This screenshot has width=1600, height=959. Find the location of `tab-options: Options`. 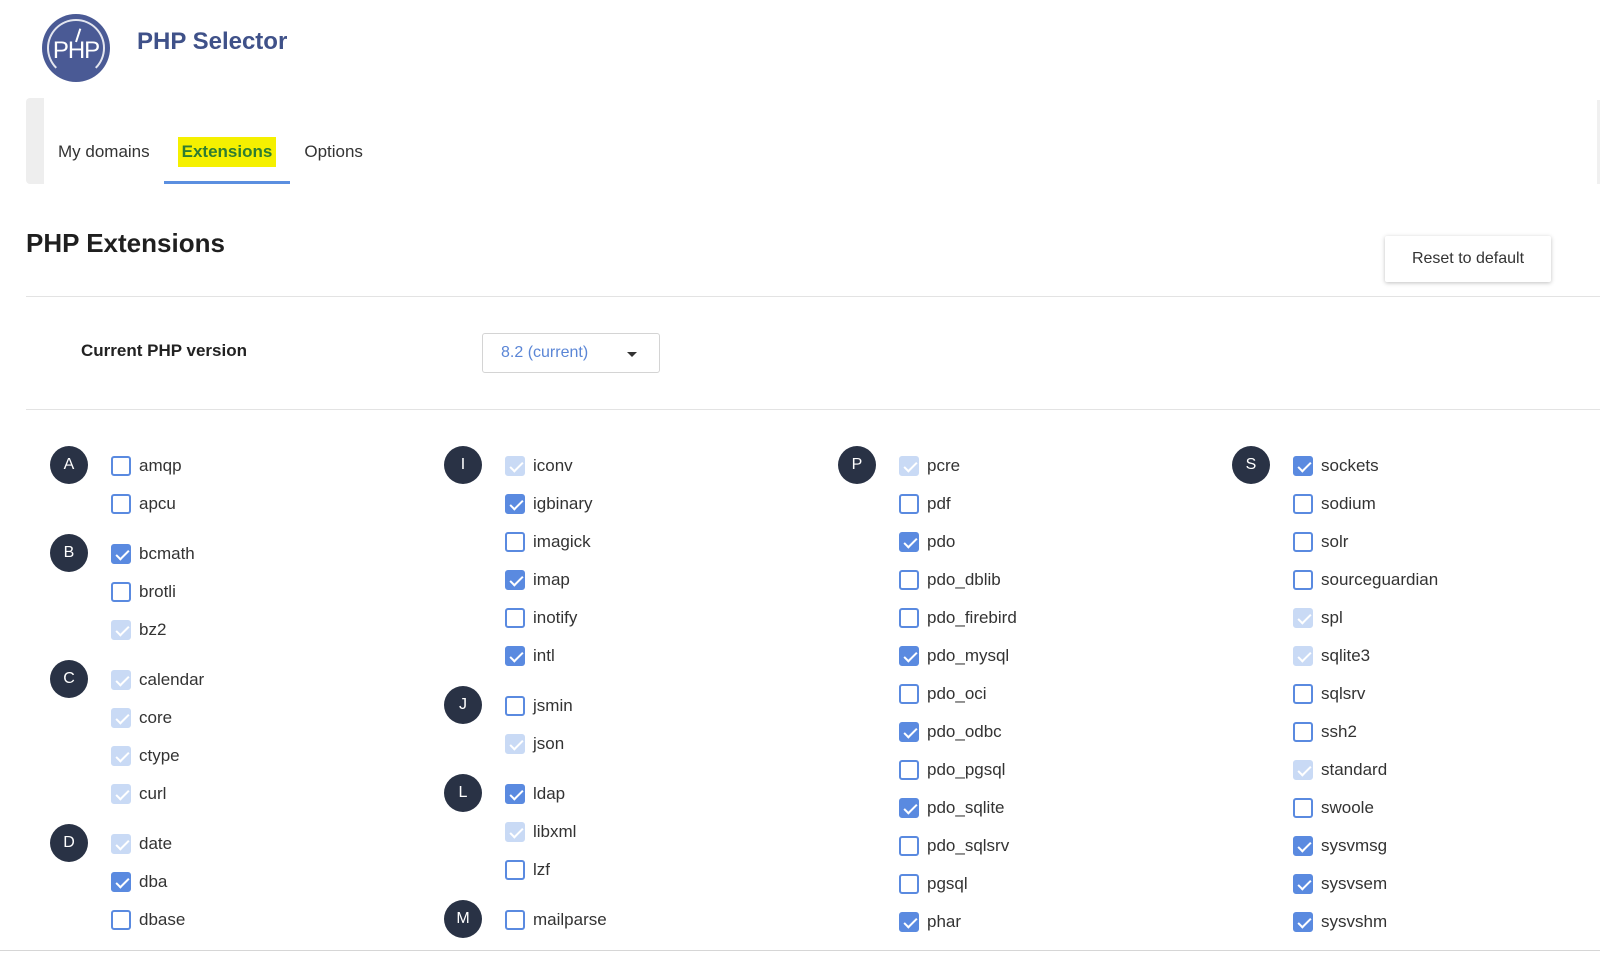

tab-options: Options is located at coordinates (333, 152).